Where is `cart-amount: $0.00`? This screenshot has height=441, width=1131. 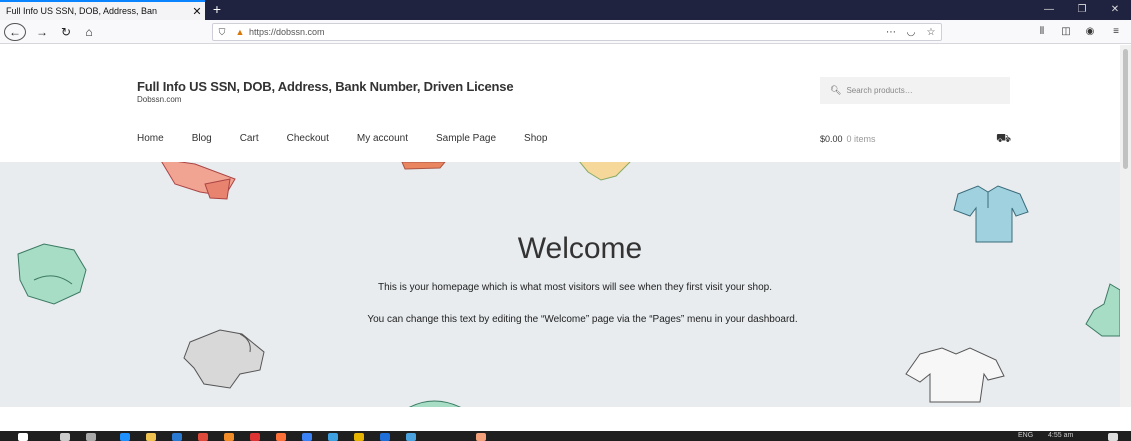 cart-amount: $0.00 is located at coordinates (831, 139).